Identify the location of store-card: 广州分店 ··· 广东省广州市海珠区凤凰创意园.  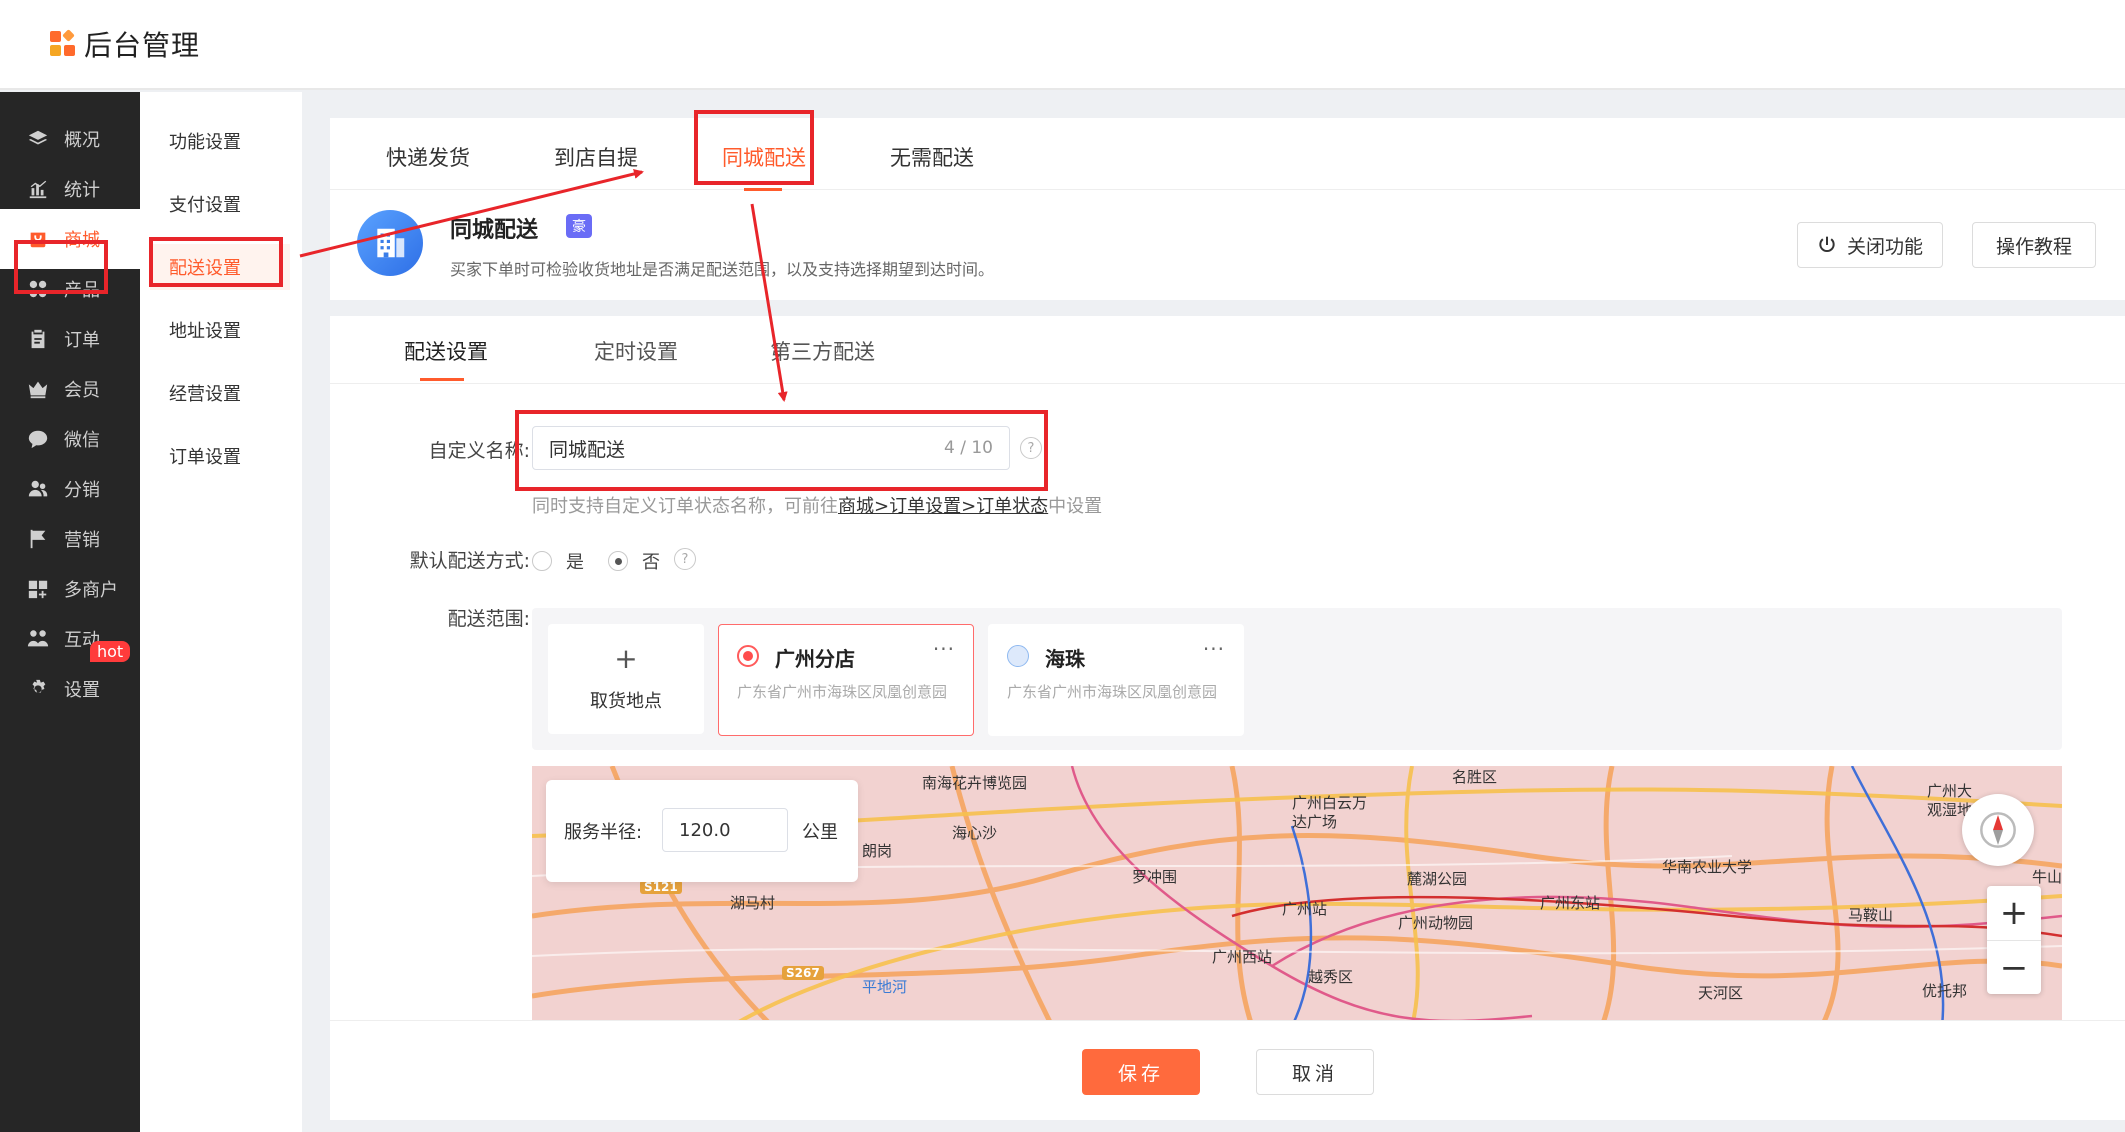
(846, 680).